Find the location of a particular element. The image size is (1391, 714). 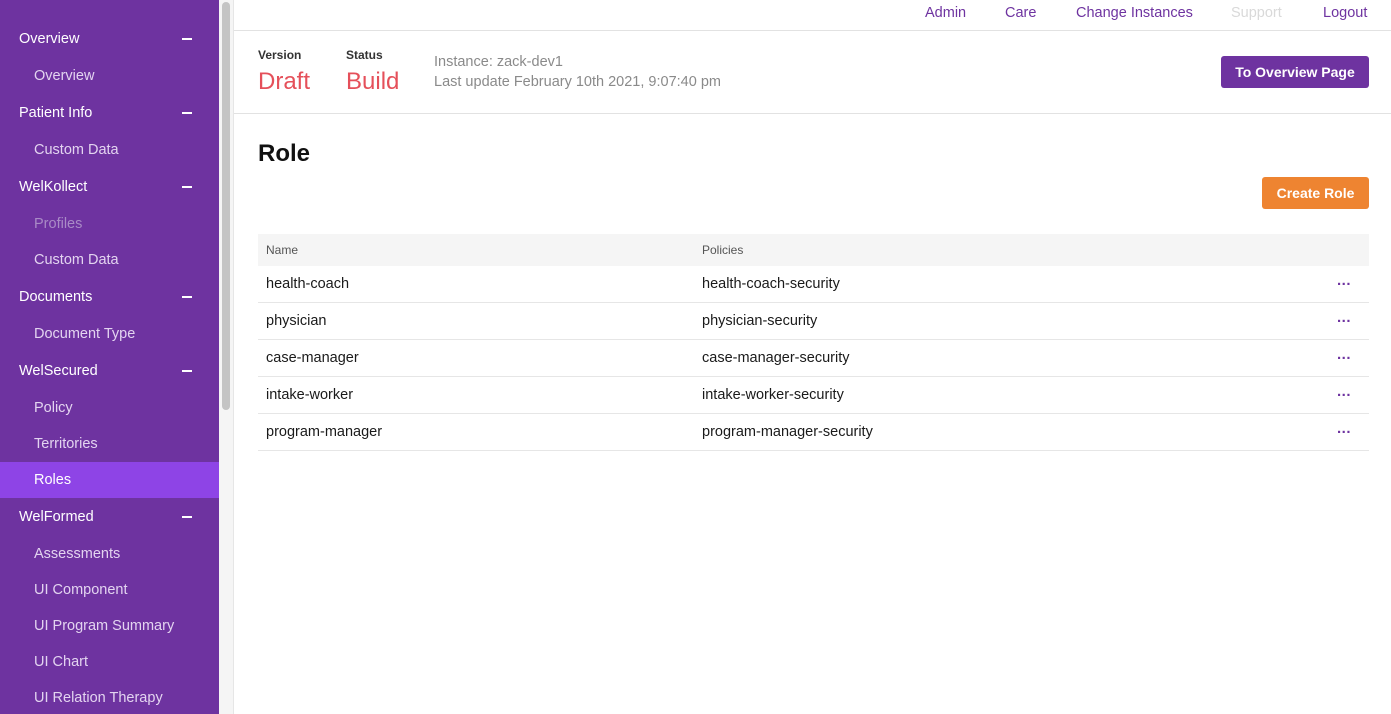

role-policies: physician-security is located at coordinates (760, 321).